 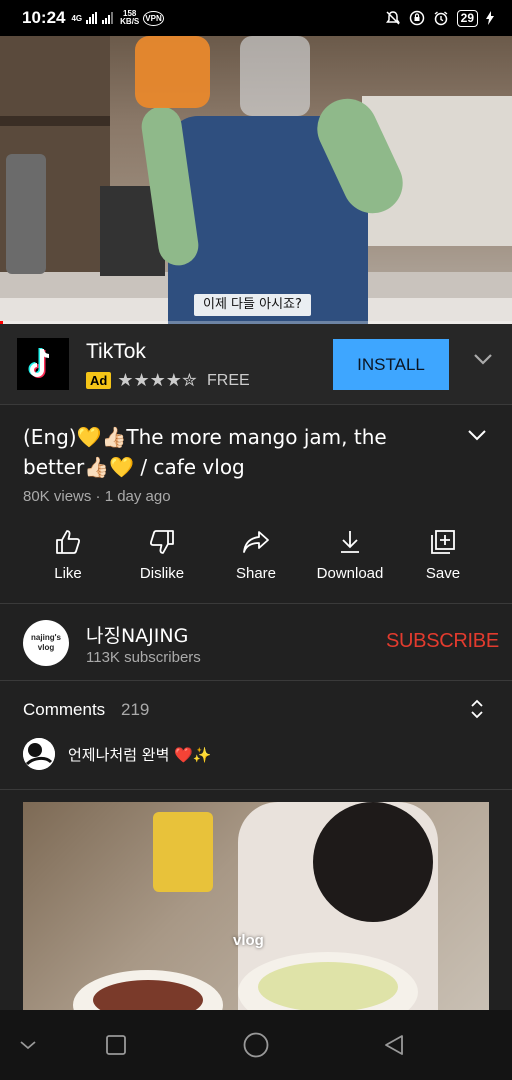 I want to click on share-button: Share, so click(x=256, y=557).